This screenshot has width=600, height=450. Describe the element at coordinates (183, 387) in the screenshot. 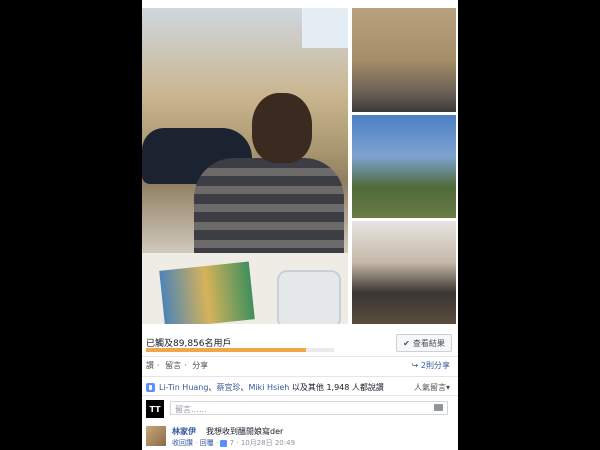

I see `liker-name: Li-Tin Huang` at that location.